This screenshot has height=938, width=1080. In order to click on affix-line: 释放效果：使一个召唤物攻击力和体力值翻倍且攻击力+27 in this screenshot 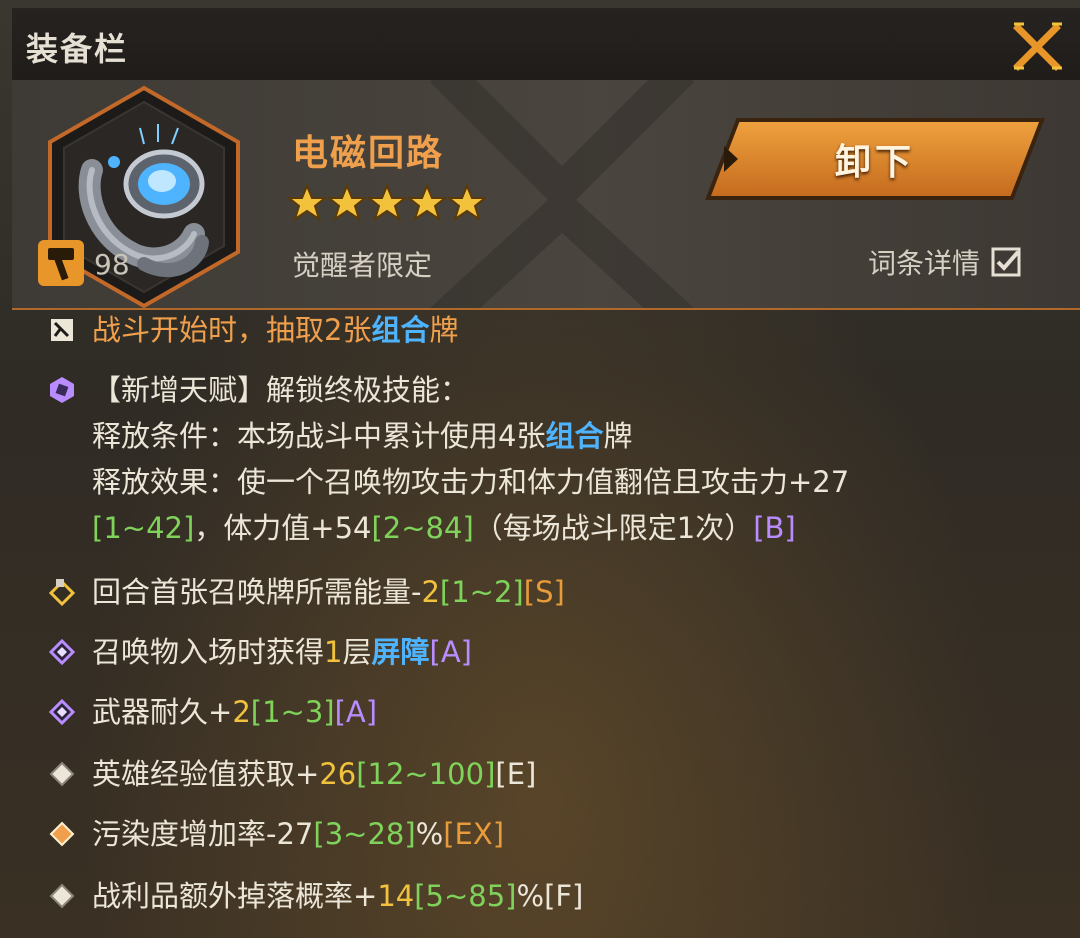, I will do `click(470, 482)`.